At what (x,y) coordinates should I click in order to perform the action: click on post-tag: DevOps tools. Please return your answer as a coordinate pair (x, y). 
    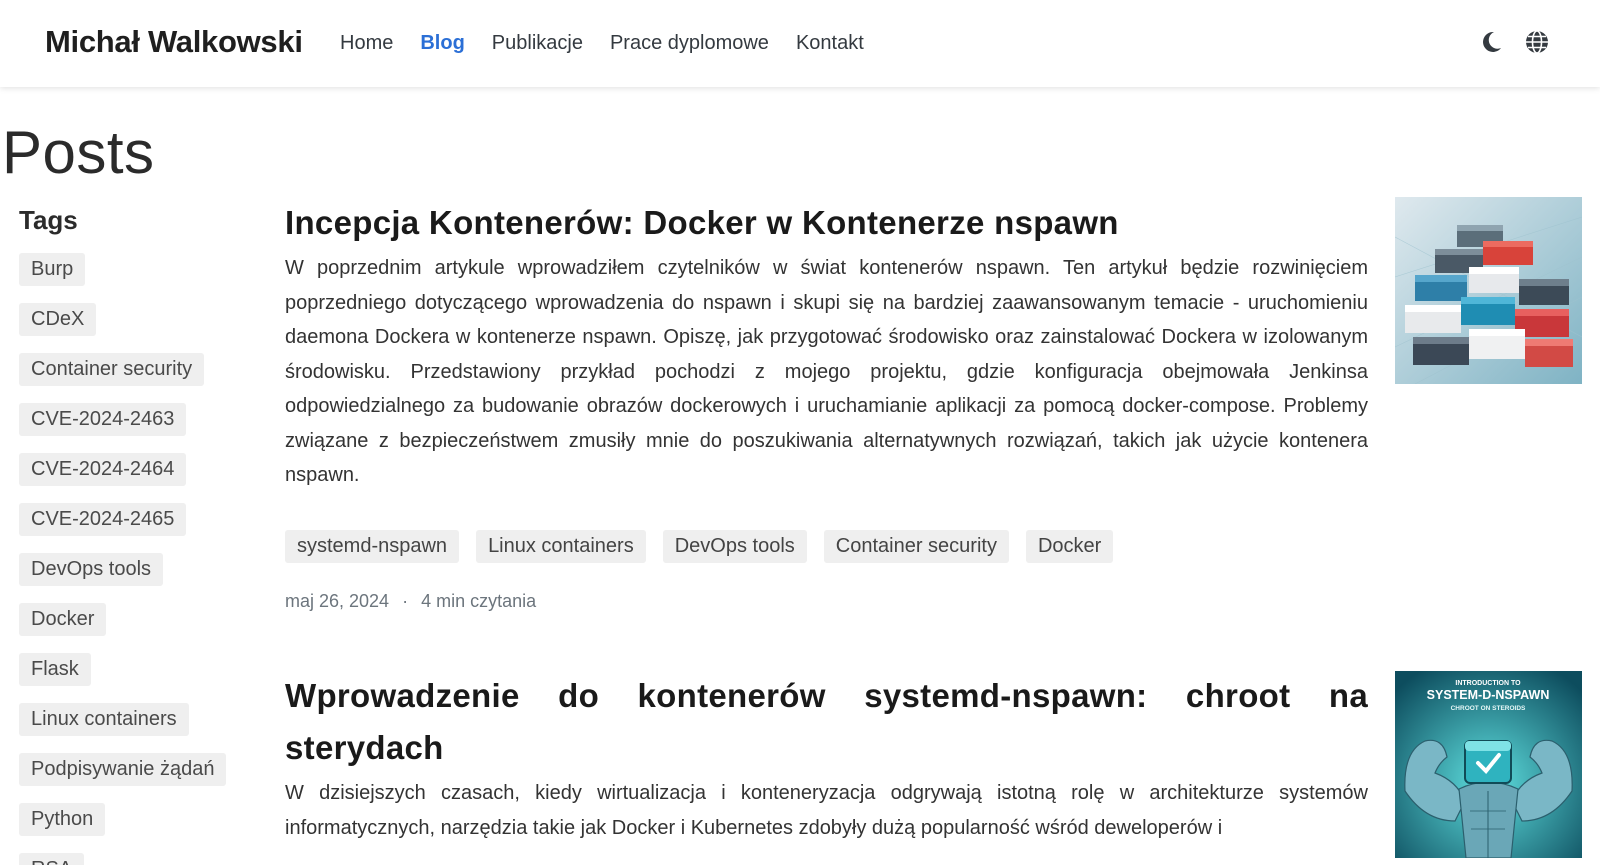
    Looking at the image, I should click on (734, 546).